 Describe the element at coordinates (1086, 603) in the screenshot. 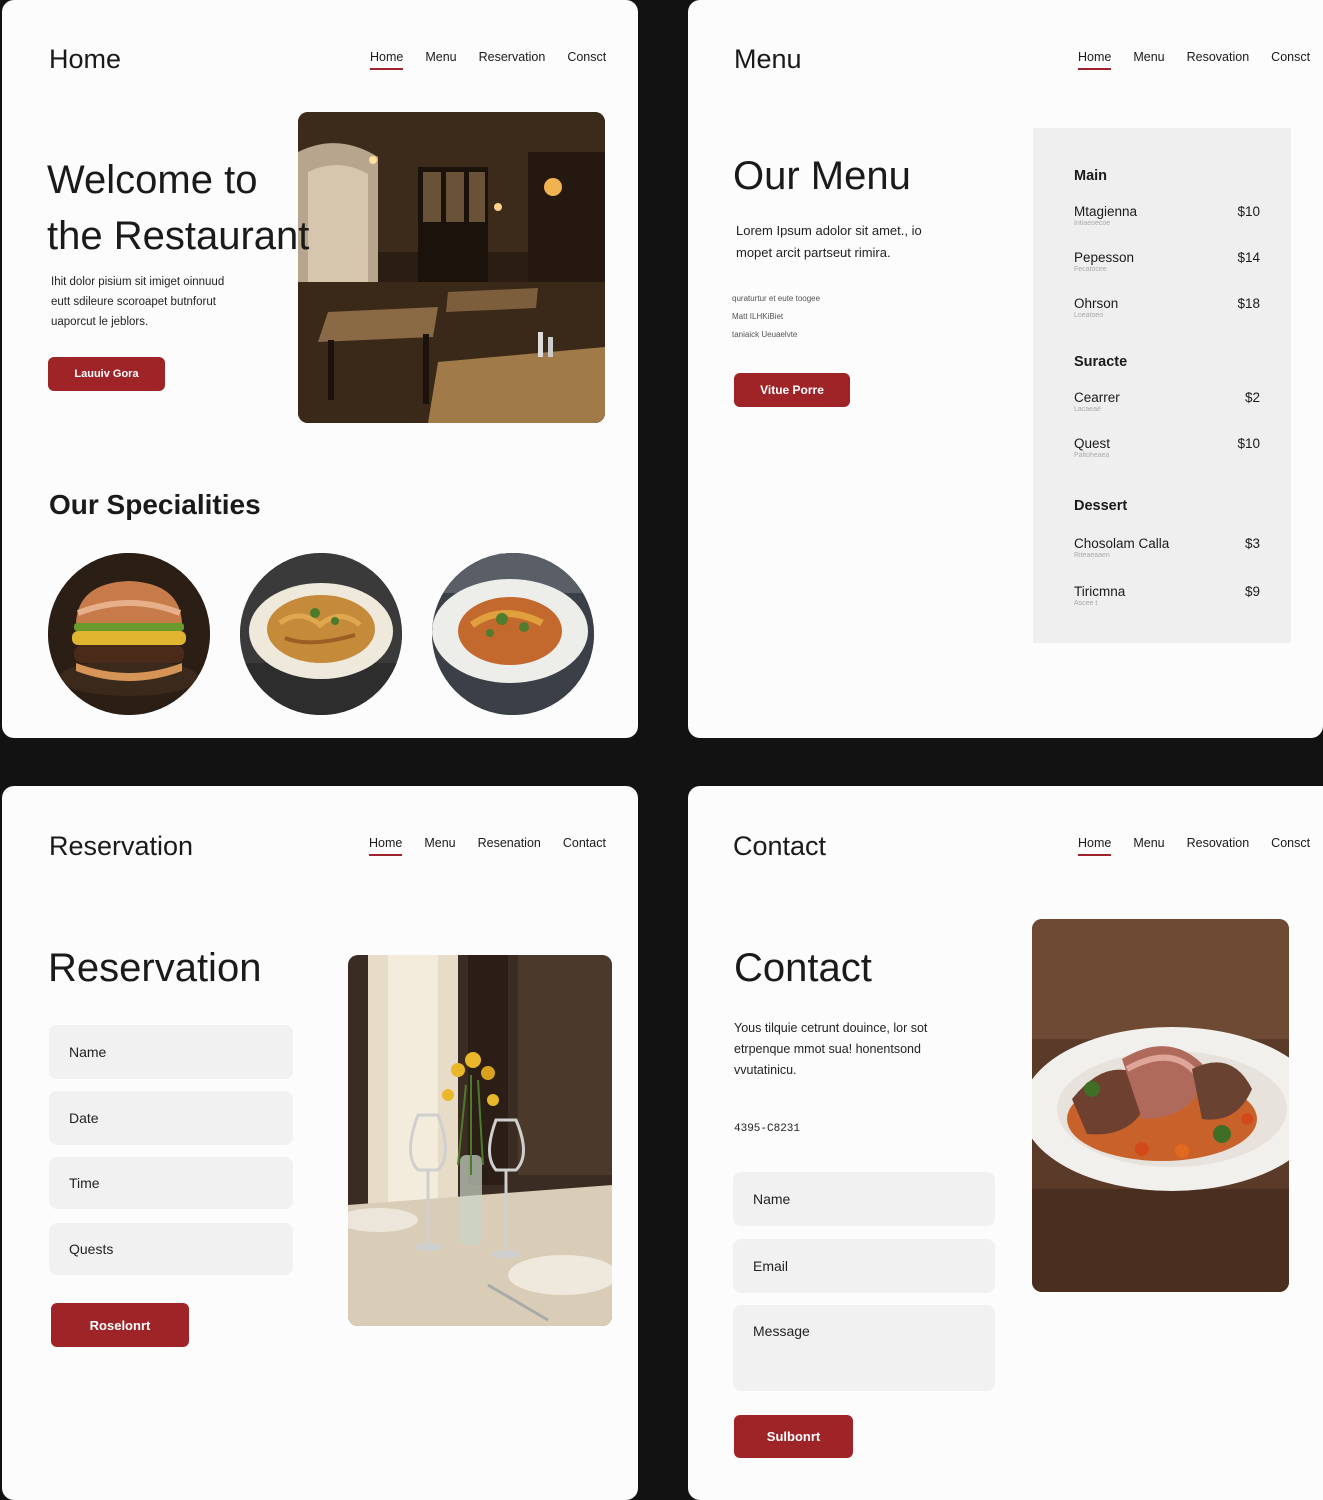

I see `menu-item-desc: Ascee t` at that location.